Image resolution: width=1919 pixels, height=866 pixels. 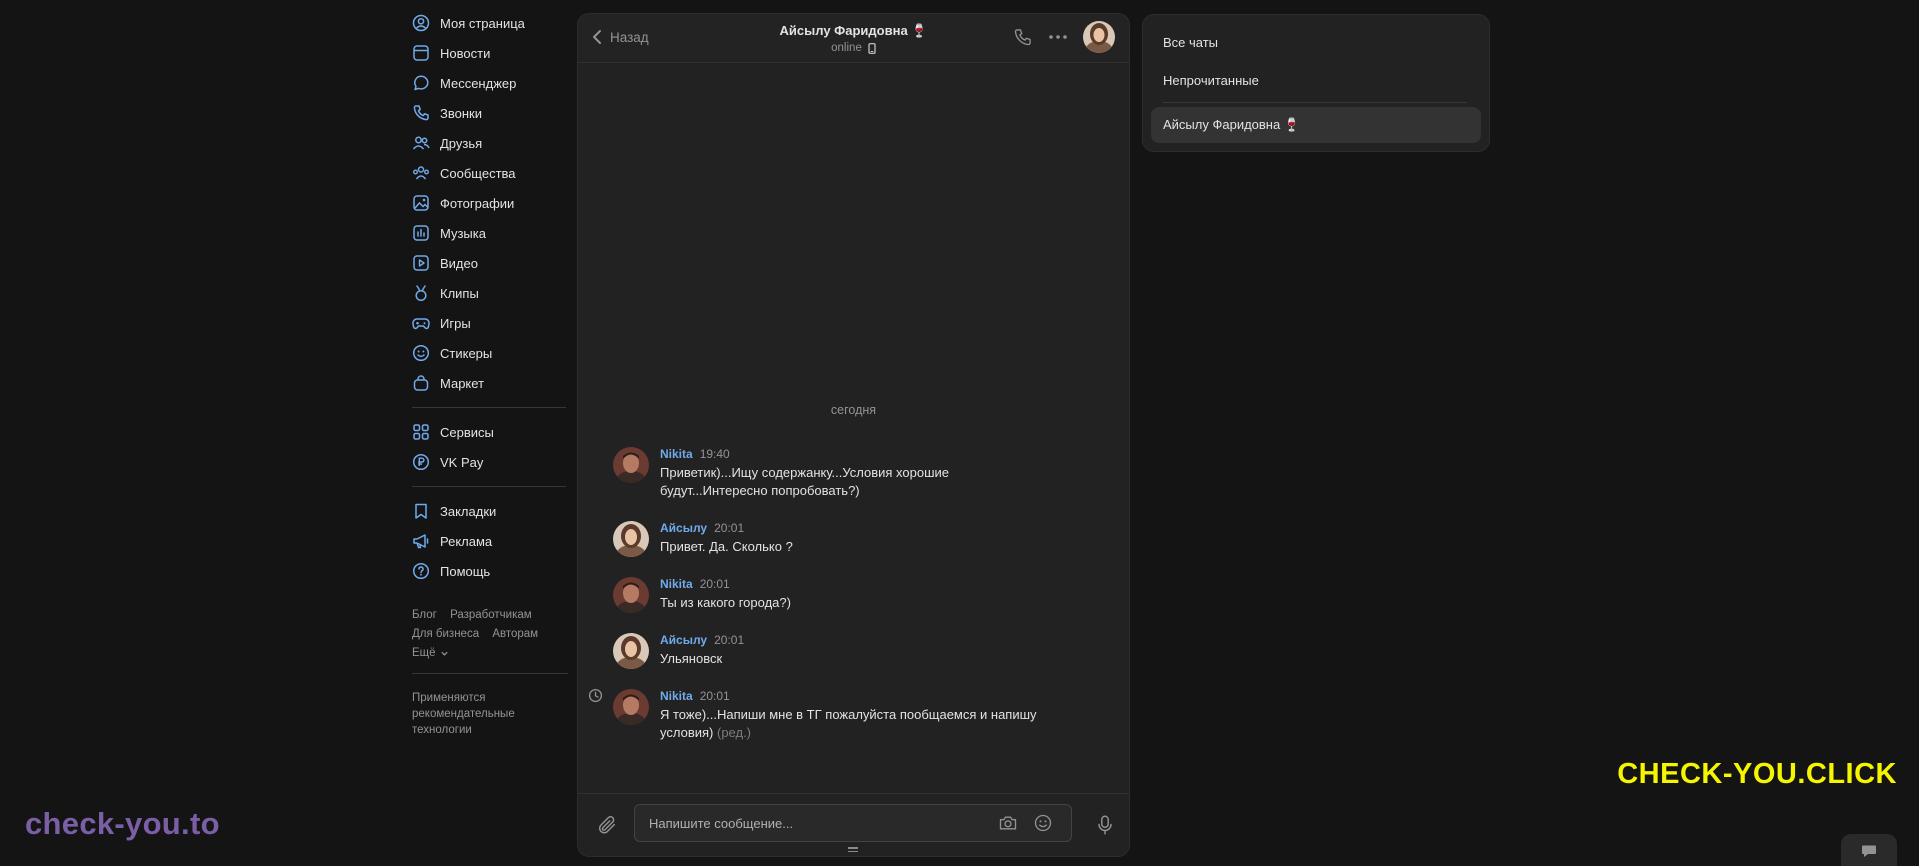 I want to click on sidebar-item-news: Новости, so click(x=489, y=53).